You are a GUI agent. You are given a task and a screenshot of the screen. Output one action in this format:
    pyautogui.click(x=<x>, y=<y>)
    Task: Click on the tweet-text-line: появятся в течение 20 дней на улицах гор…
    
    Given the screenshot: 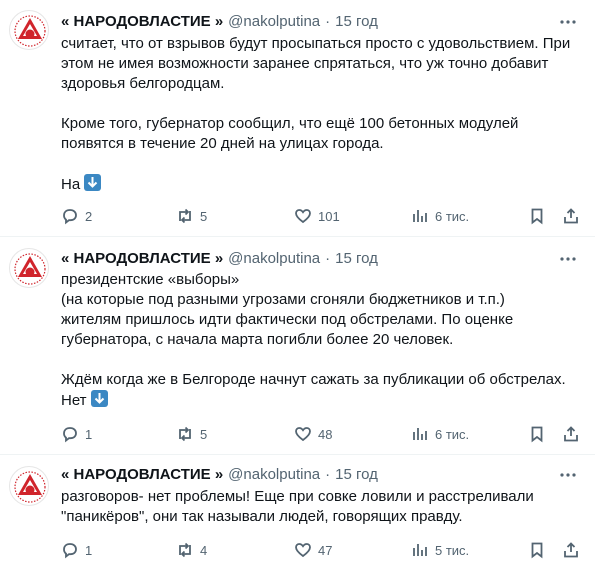 What is the action you would take?
    pyautogui.click(x=222, y=143)
    